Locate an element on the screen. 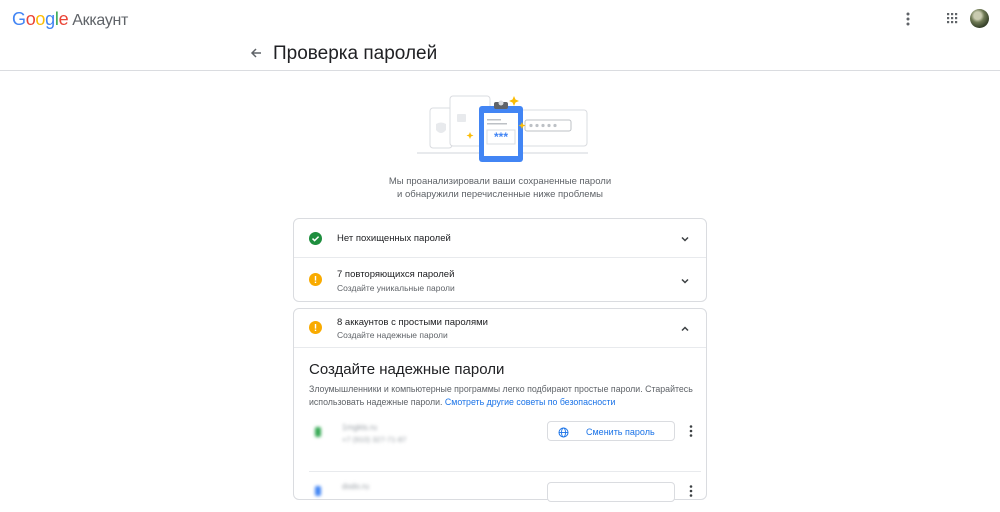 The height and width of the screenshot is (512, 1000). page-title: Проверка паролей is located at coordinates (355, 53).